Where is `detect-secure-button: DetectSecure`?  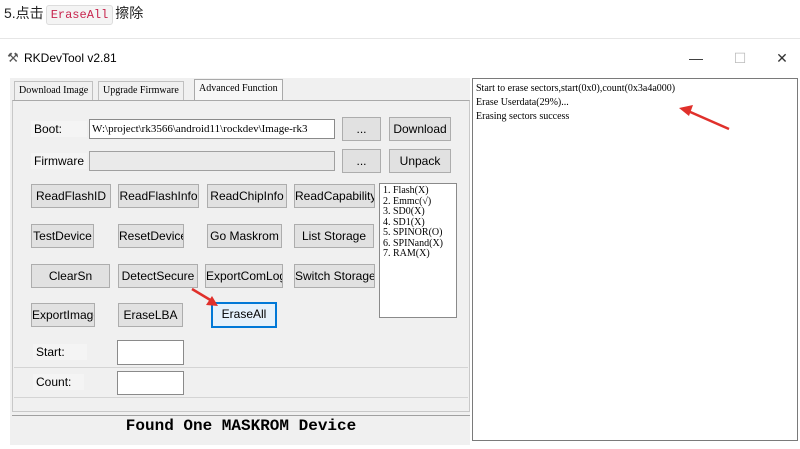 detect-secure-button: DetectSecure is located at coordinates (158, 276).